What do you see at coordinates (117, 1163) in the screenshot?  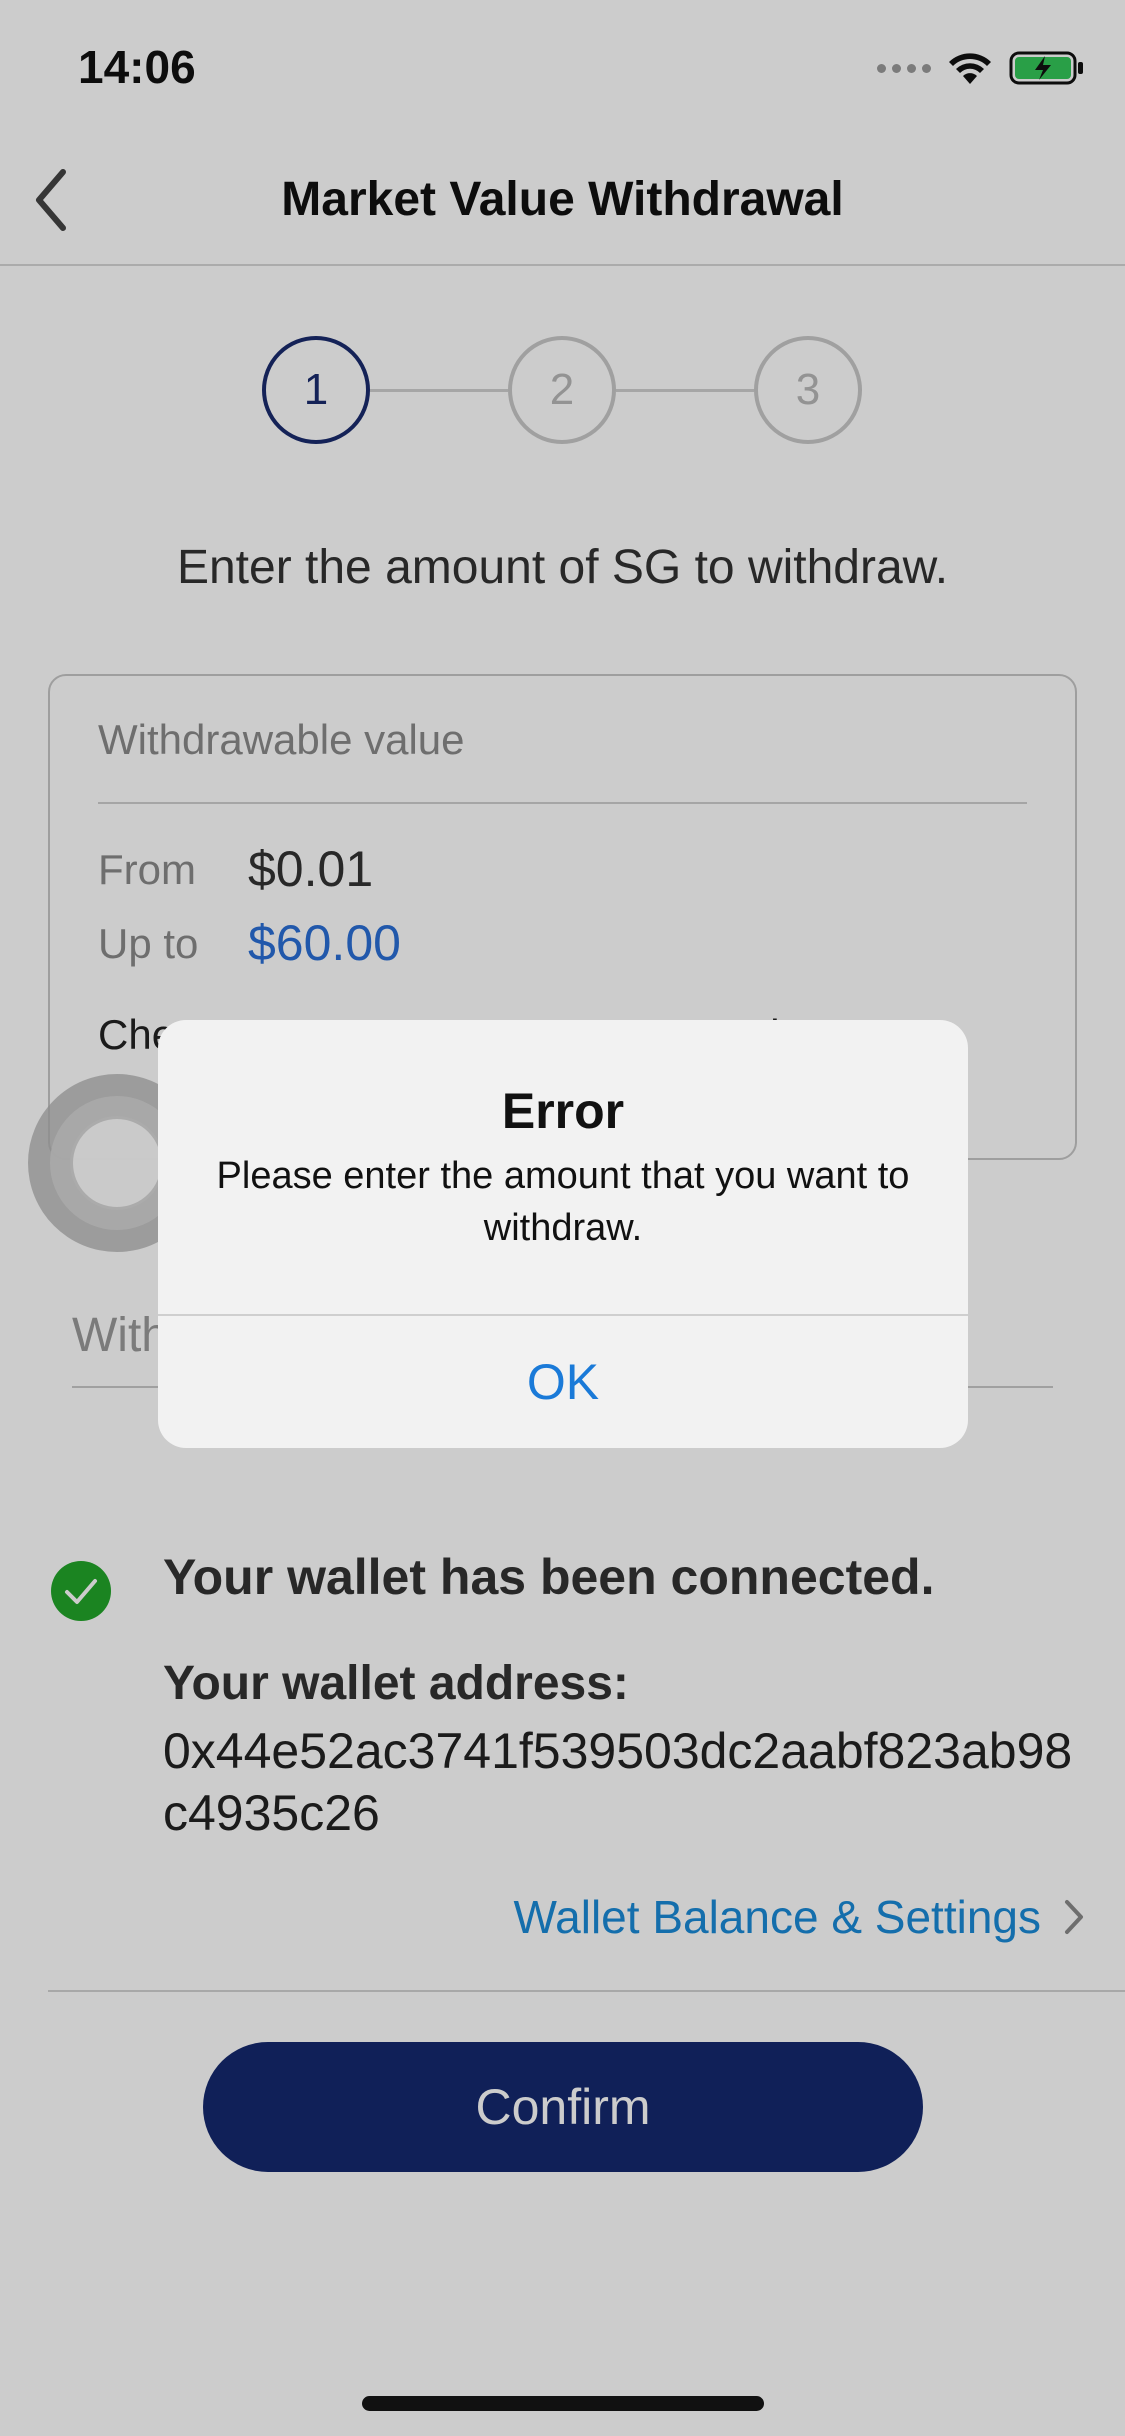 I see `assistive-touch-center` at bounding box center [117, 1163].